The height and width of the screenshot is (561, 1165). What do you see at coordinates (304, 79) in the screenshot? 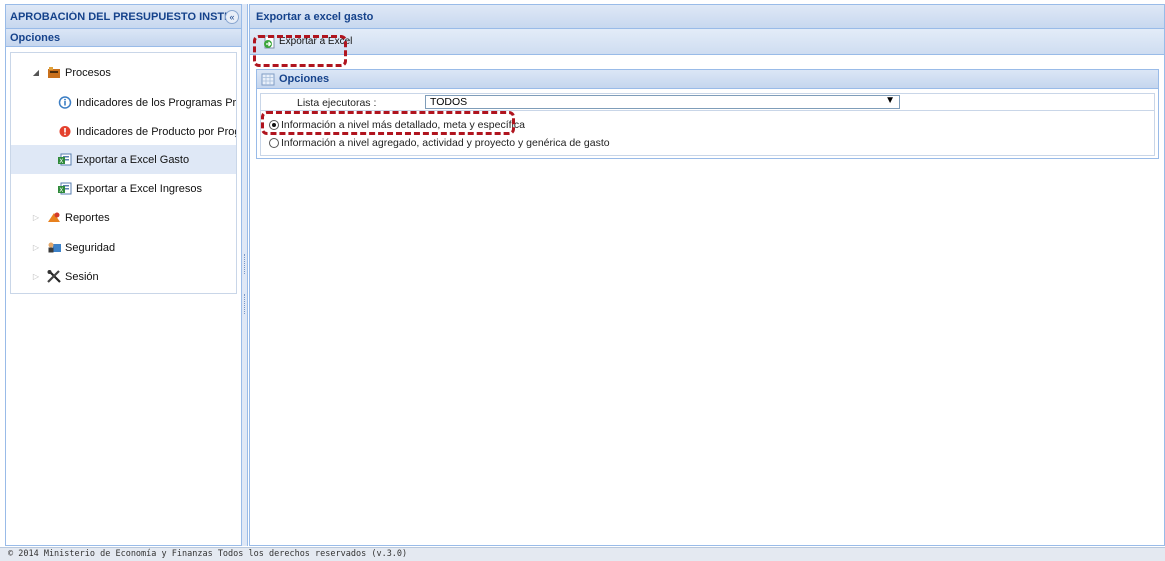
I see `options-title: Opciones` at bounding box center [304, 79].